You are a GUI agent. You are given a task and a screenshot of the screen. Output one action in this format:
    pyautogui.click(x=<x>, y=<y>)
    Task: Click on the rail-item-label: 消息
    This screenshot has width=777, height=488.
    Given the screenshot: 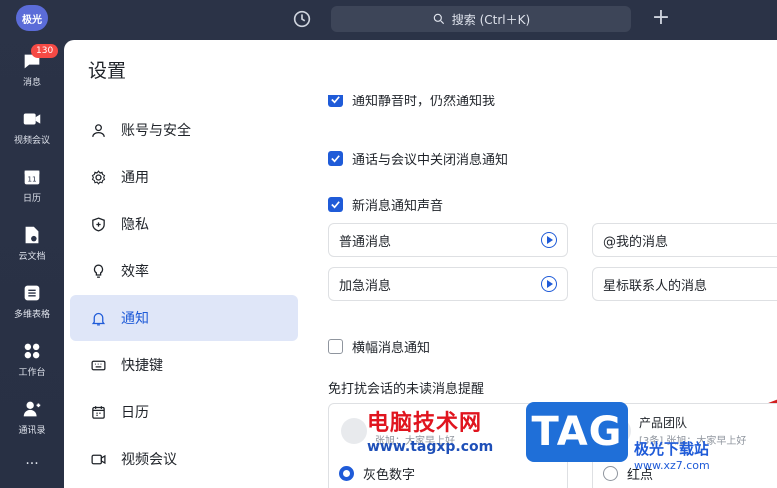 What is the action you would take?
    pyautogui.click(x=31, y=83)
    